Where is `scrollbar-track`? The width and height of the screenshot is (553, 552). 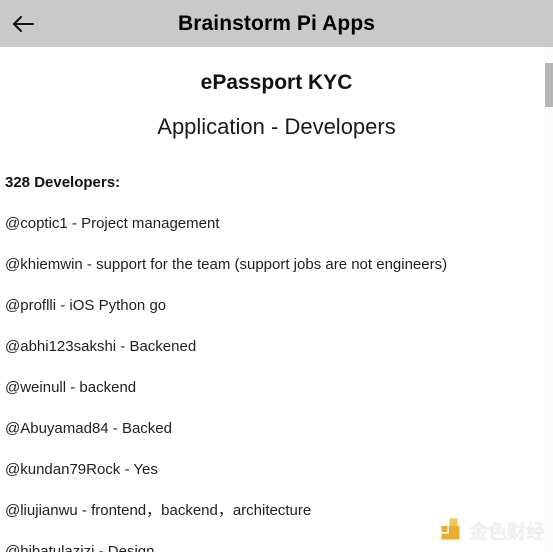 scrollbar-track is located at coordinates (548, 299).